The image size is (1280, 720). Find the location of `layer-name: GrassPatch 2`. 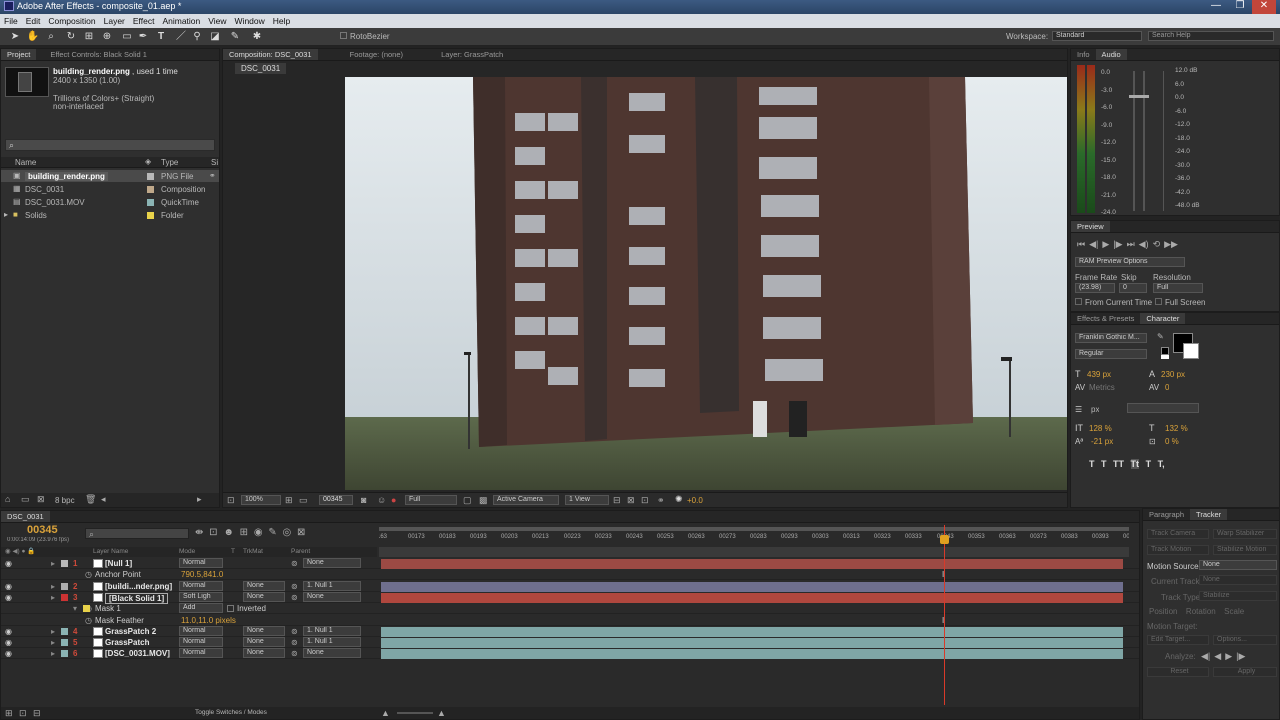

layer-name: GrassPatch 2 is located at coordinates (130, 631).